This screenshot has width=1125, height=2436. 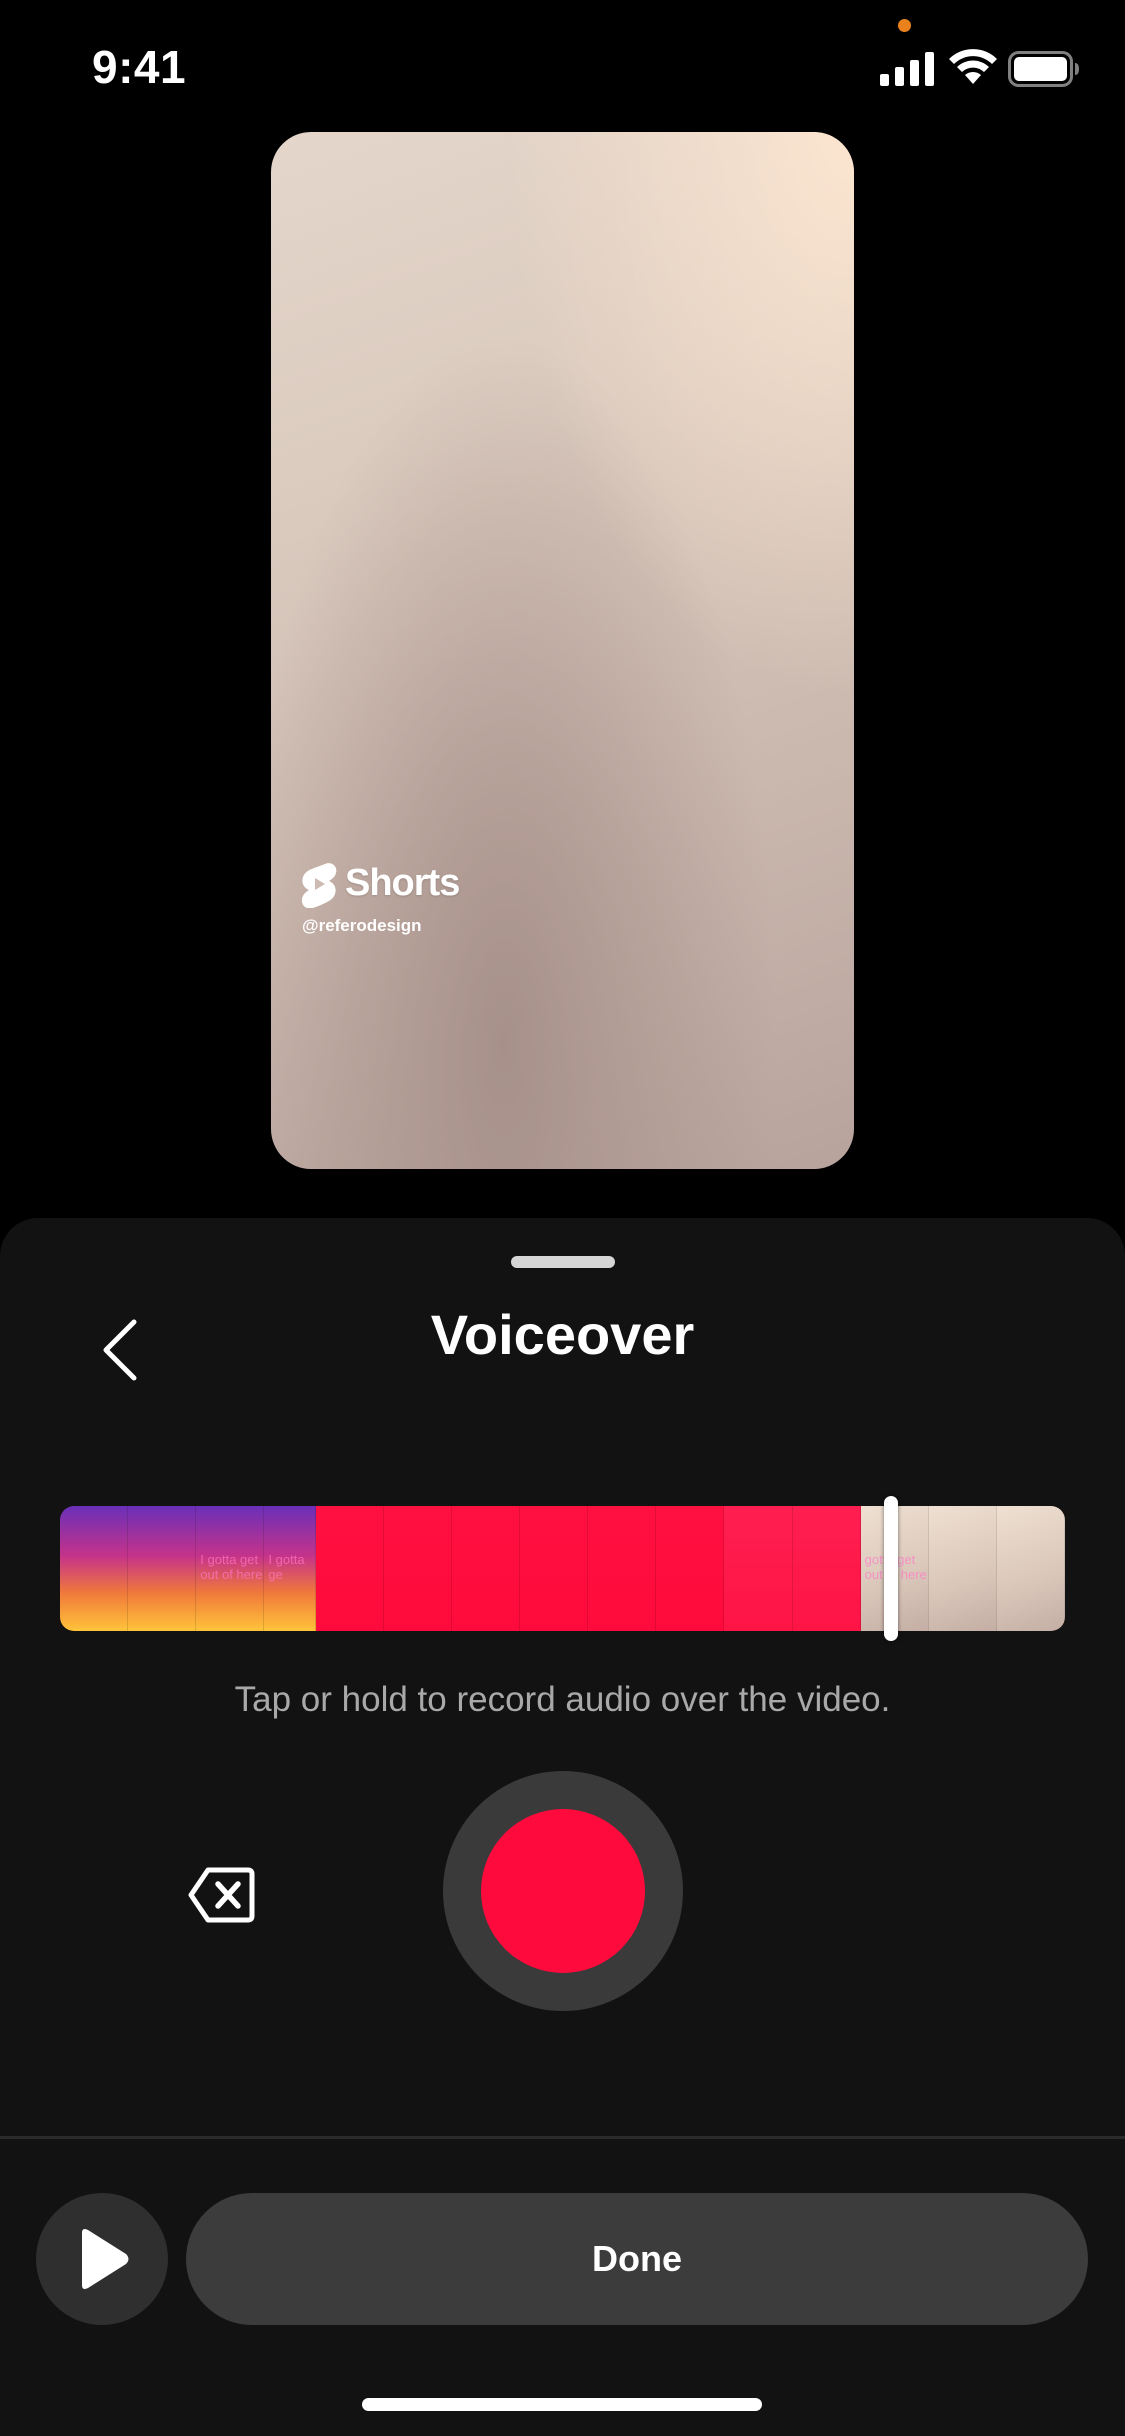 I want to click on status-time: 9:41, so click(x=139, y=67).